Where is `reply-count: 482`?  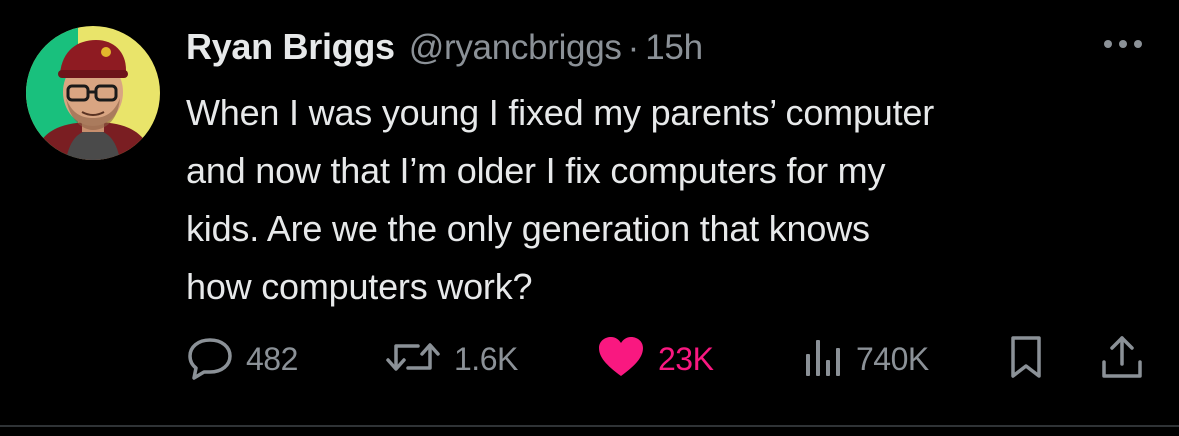 reply-count: 482 is located at coordinates (272, 358).